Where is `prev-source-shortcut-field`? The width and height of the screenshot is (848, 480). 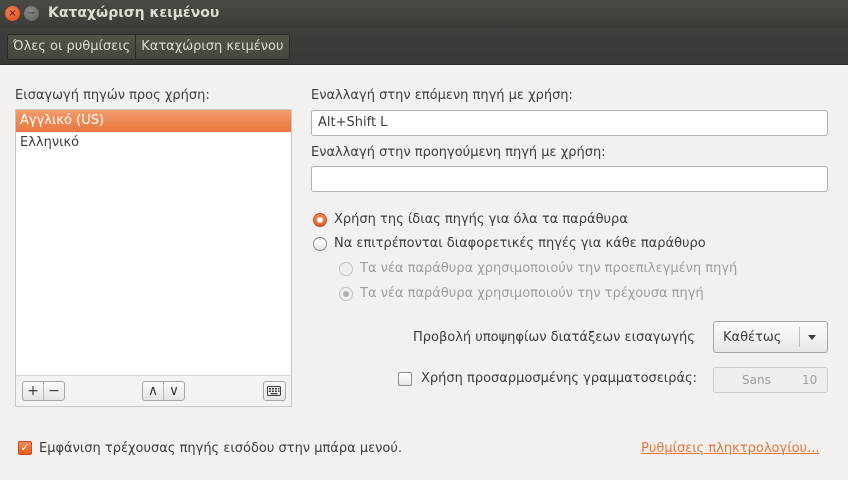
prev-source-shortcut-field is located at coordinates (569, 179).